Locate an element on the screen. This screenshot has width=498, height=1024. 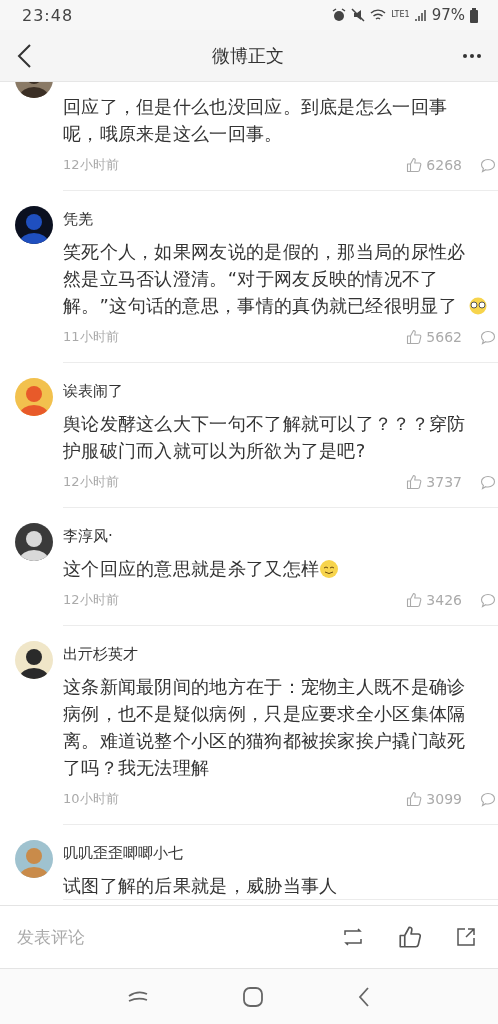
comment-time: 11小时前 is located at coordinates (91, 337).